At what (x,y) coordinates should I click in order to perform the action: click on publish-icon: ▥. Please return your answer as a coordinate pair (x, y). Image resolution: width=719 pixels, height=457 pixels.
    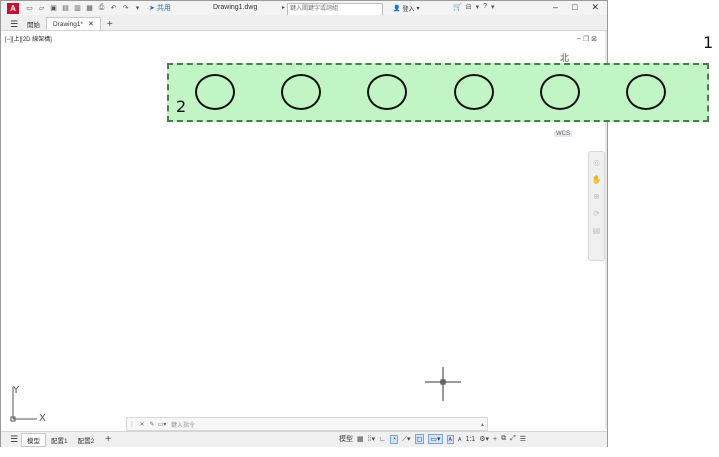
    Looking at the image, I should click on (77, 8).